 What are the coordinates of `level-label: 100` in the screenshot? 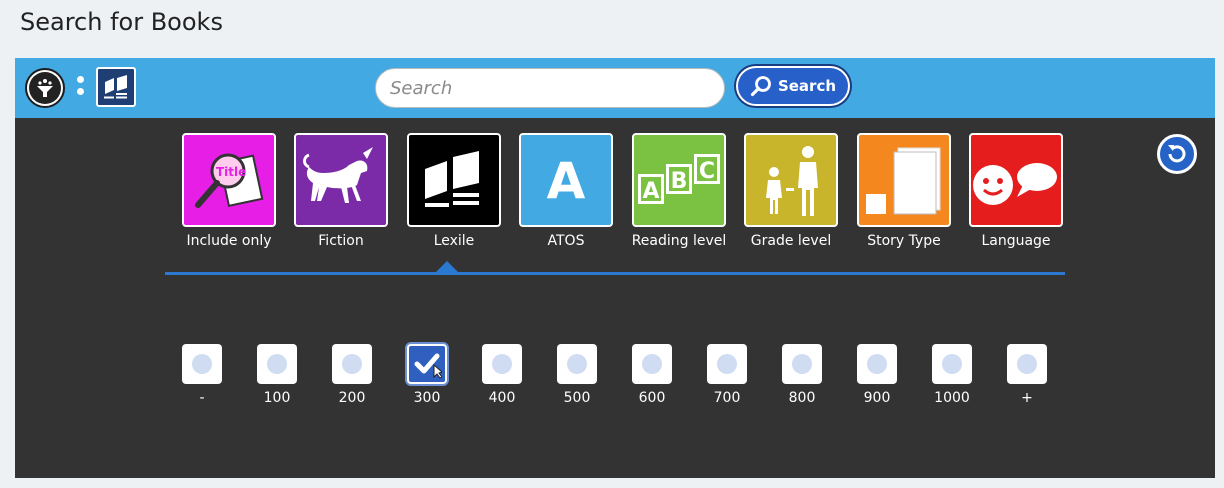 It's located at (277, 398).